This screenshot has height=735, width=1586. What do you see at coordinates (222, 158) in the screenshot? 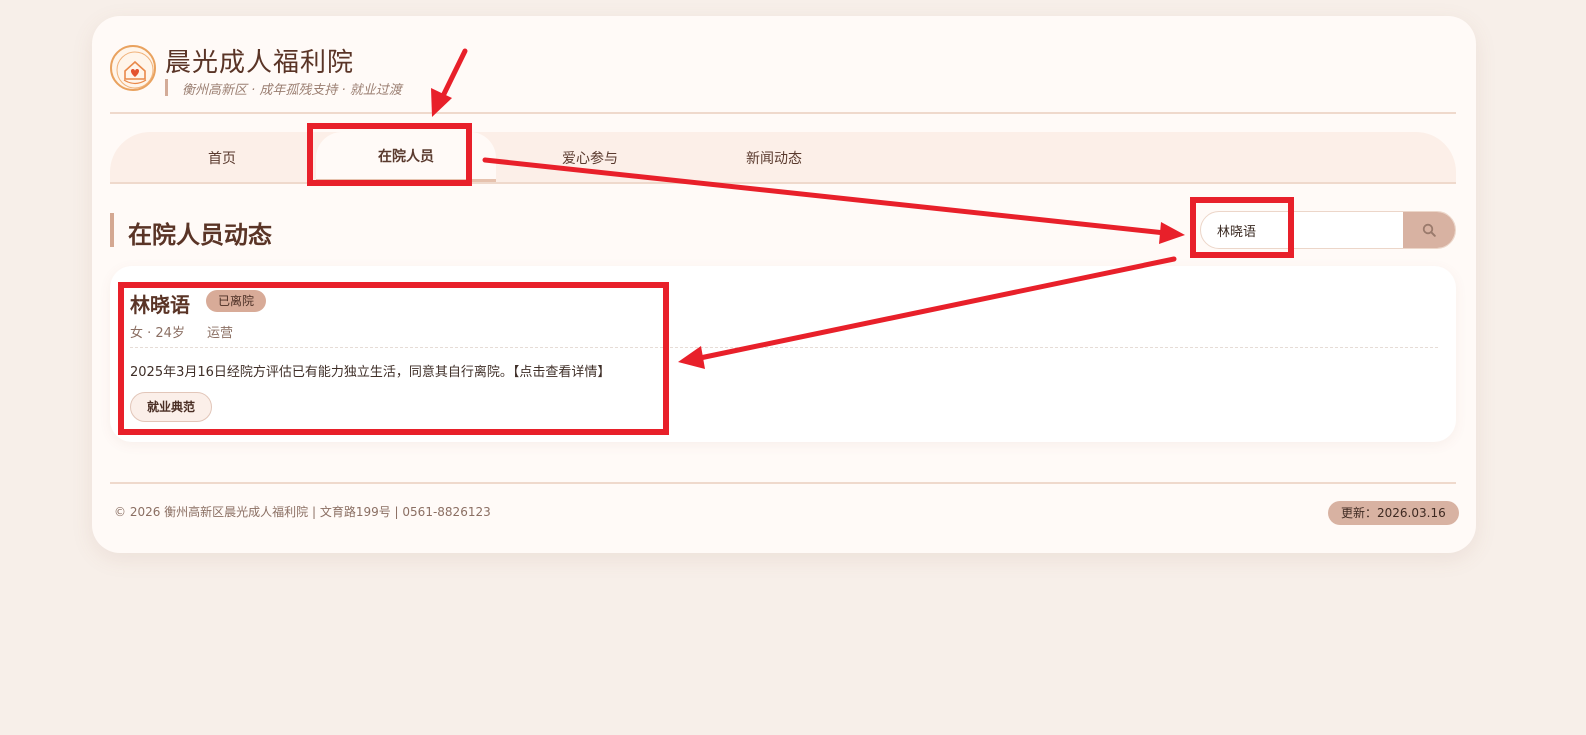
I see `nav-tab-home: 首页` at bounding box center [222, 158].